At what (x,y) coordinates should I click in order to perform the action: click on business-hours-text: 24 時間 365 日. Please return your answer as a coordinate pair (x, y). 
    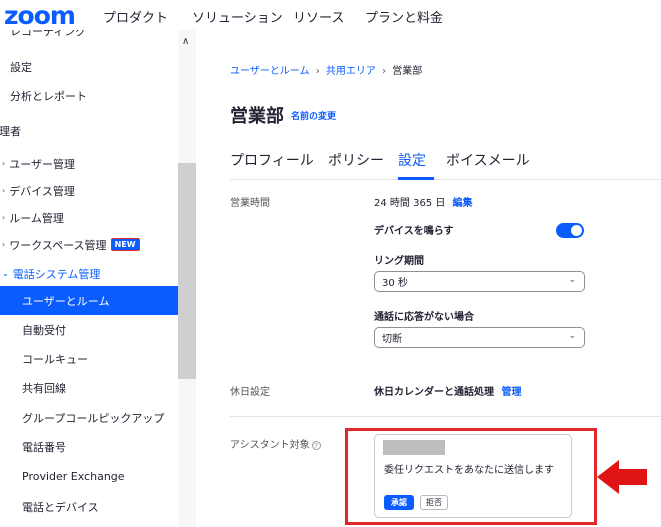
    Looking at the image, I should click on (410, 203).